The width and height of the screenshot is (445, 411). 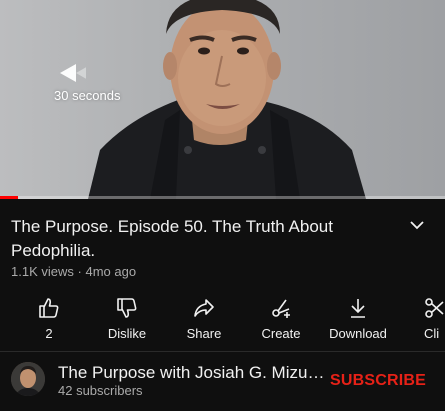 What do you see at coordinates (87, 95) in the screenshot?
I see `seek-label: 30 seconds` at bounding box center [87, 95].